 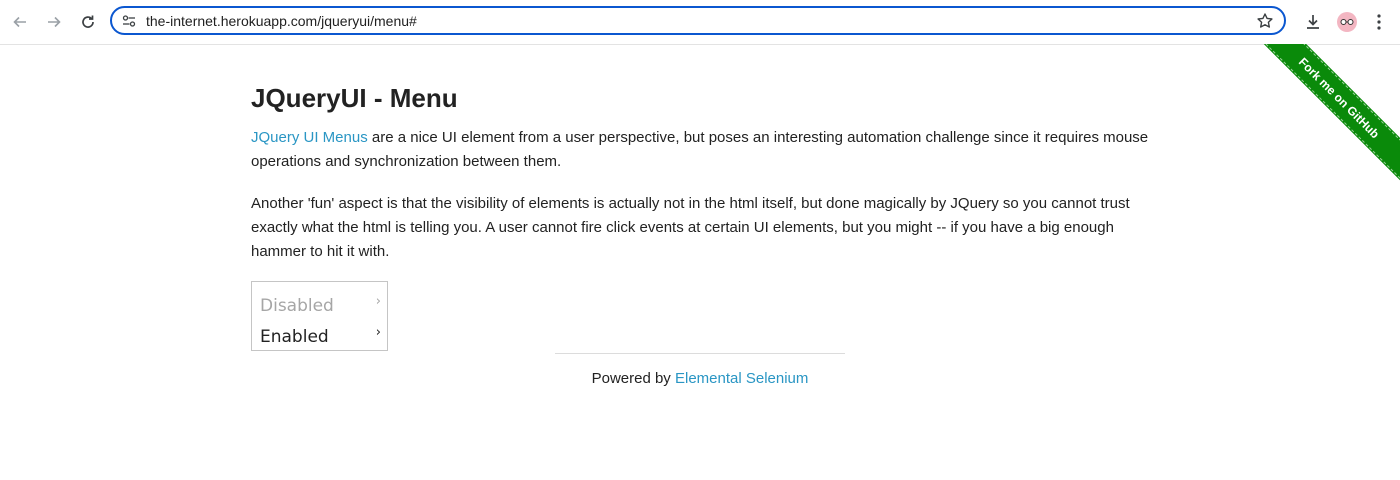 I want to click on footer-divider, so click(x=700, y=353).